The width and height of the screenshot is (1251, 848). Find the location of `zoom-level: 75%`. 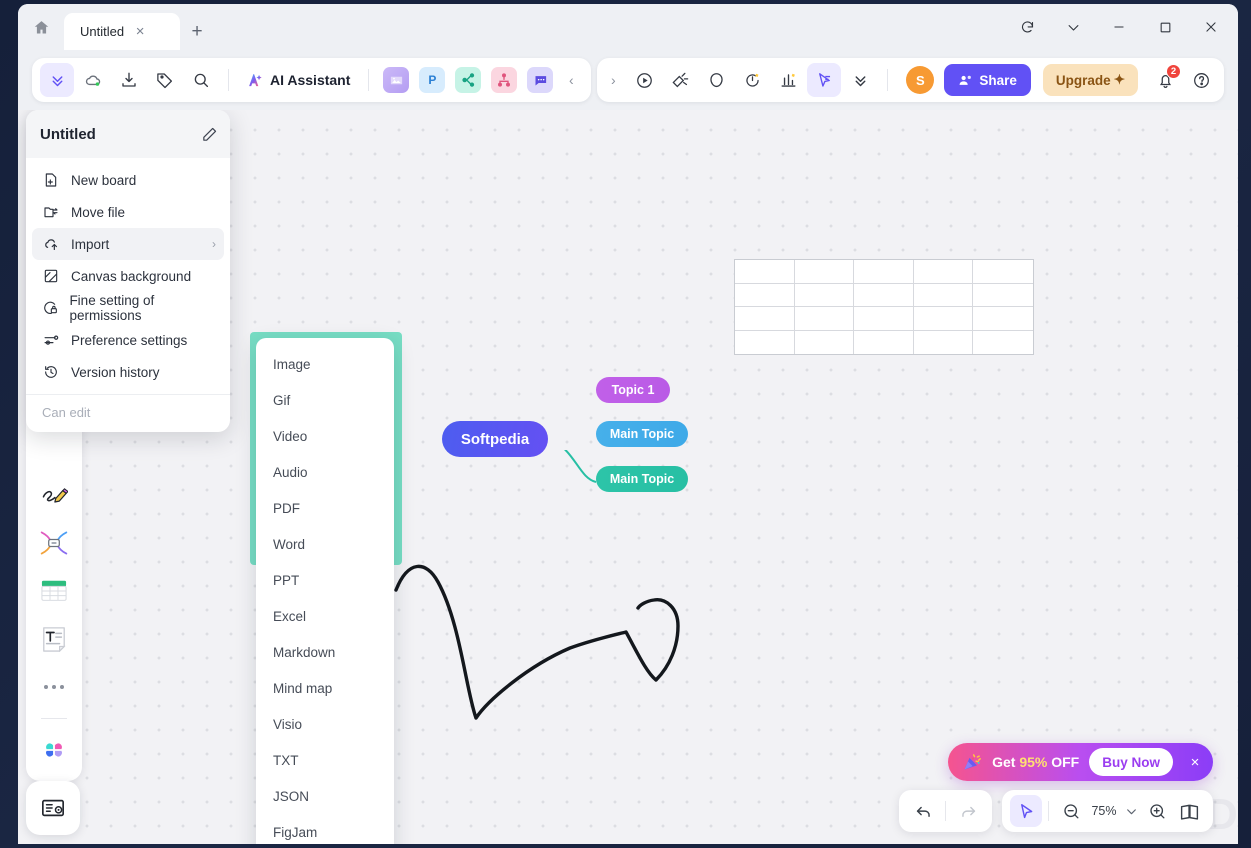

zoom-level: 75% is located at coordinates (1104, 811).